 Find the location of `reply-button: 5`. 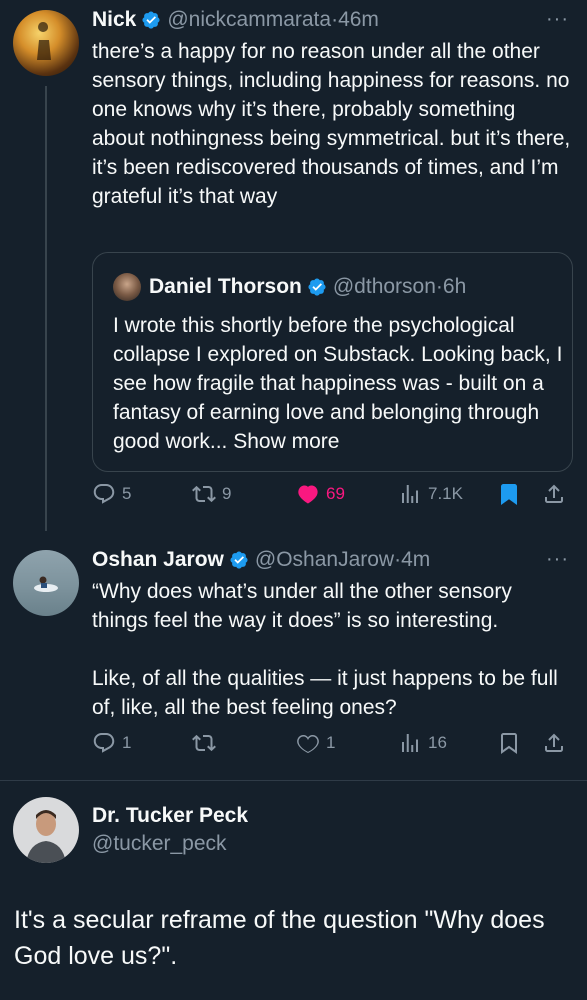

reply-button: 5 is located at coordinates (111, 494).